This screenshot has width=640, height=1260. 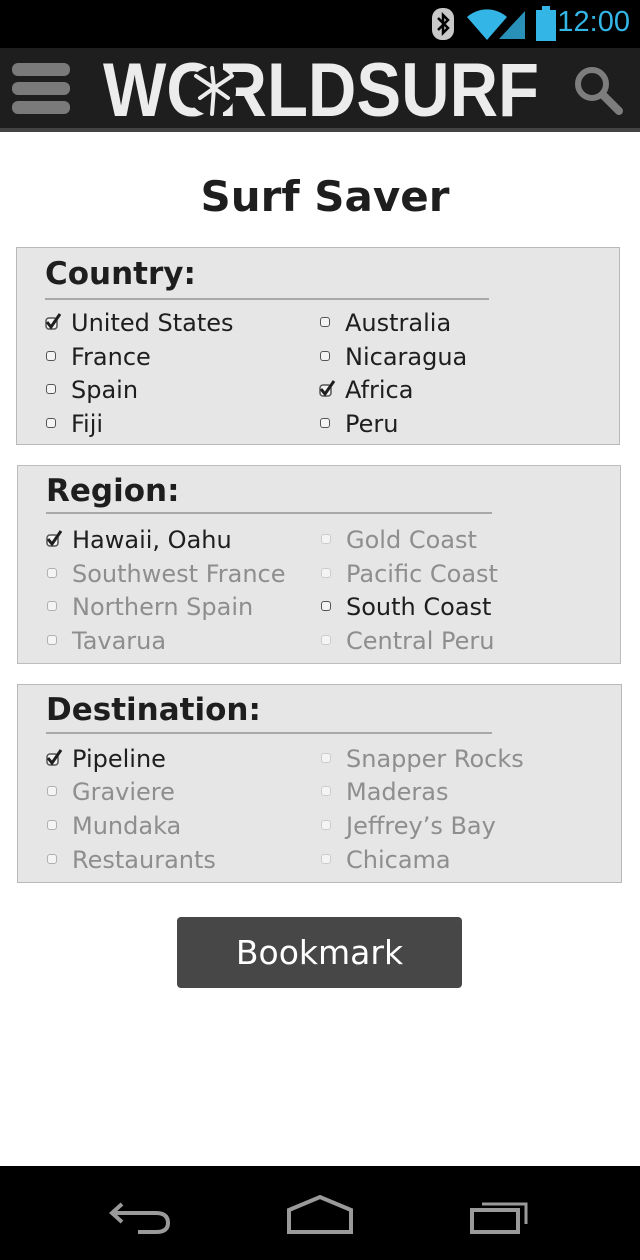 I want to click on section-heading: Country:, so click(x=120, y=274).